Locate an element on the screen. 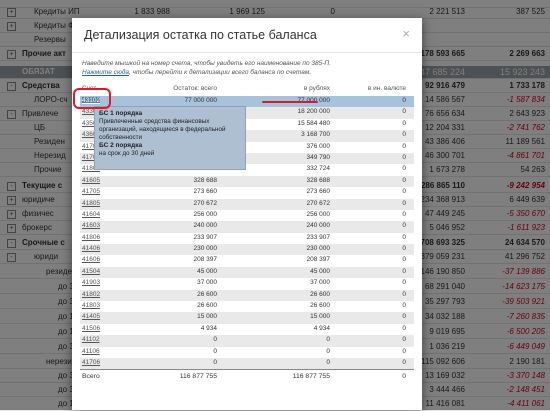  account-link: 41705 is located at coordinates (91, 191).